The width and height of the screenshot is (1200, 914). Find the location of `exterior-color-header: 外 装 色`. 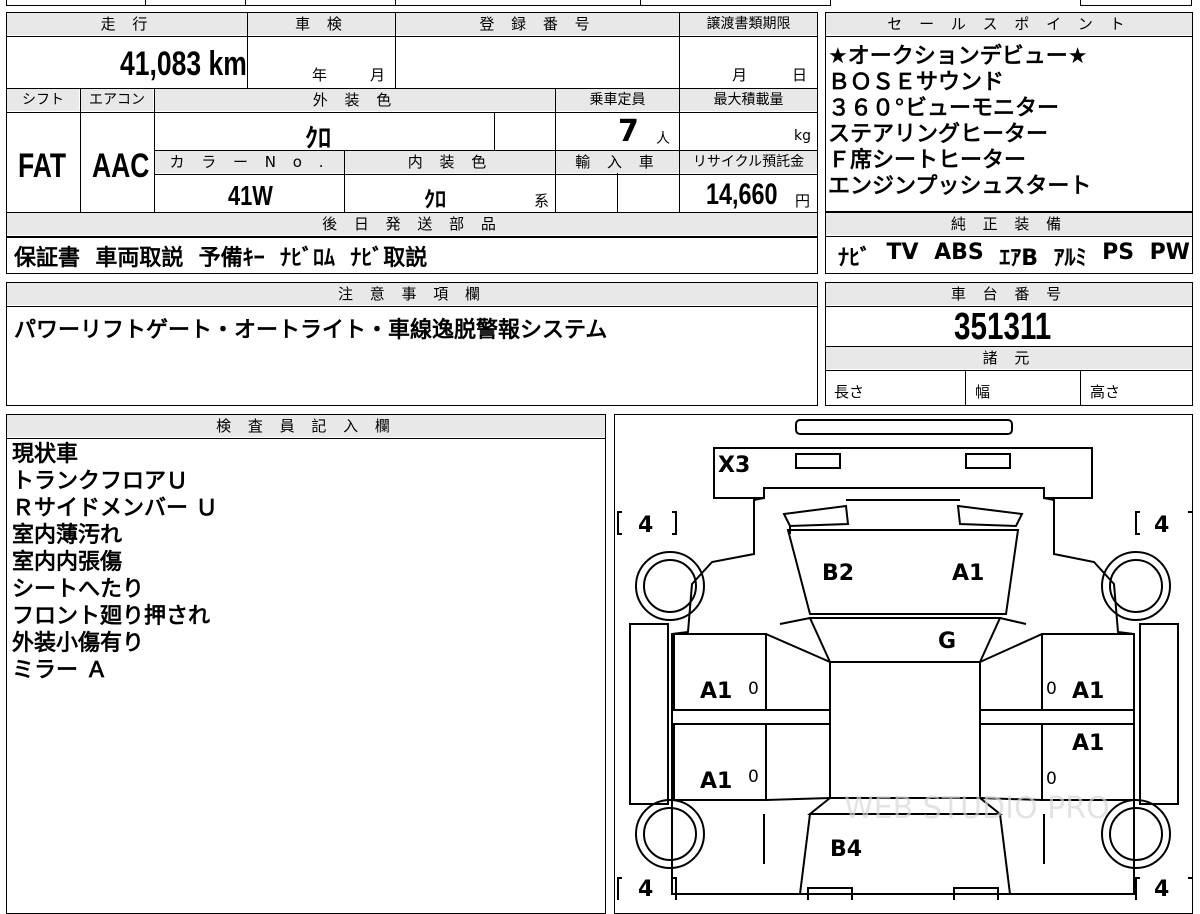

exterior-color-header: 外 装 色 is located at coordinates (355, 100).